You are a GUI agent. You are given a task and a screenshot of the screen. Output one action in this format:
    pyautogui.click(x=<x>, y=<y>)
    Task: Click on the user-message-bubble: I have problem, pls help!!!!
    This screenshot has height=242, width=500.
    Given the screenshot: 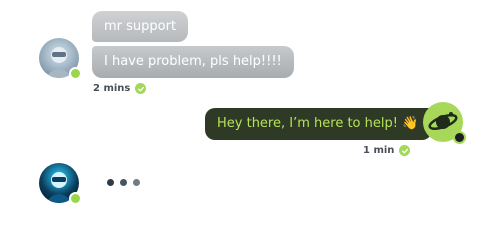 What is the action you would take?
    pyautogui.click(x=193, y=62)
    